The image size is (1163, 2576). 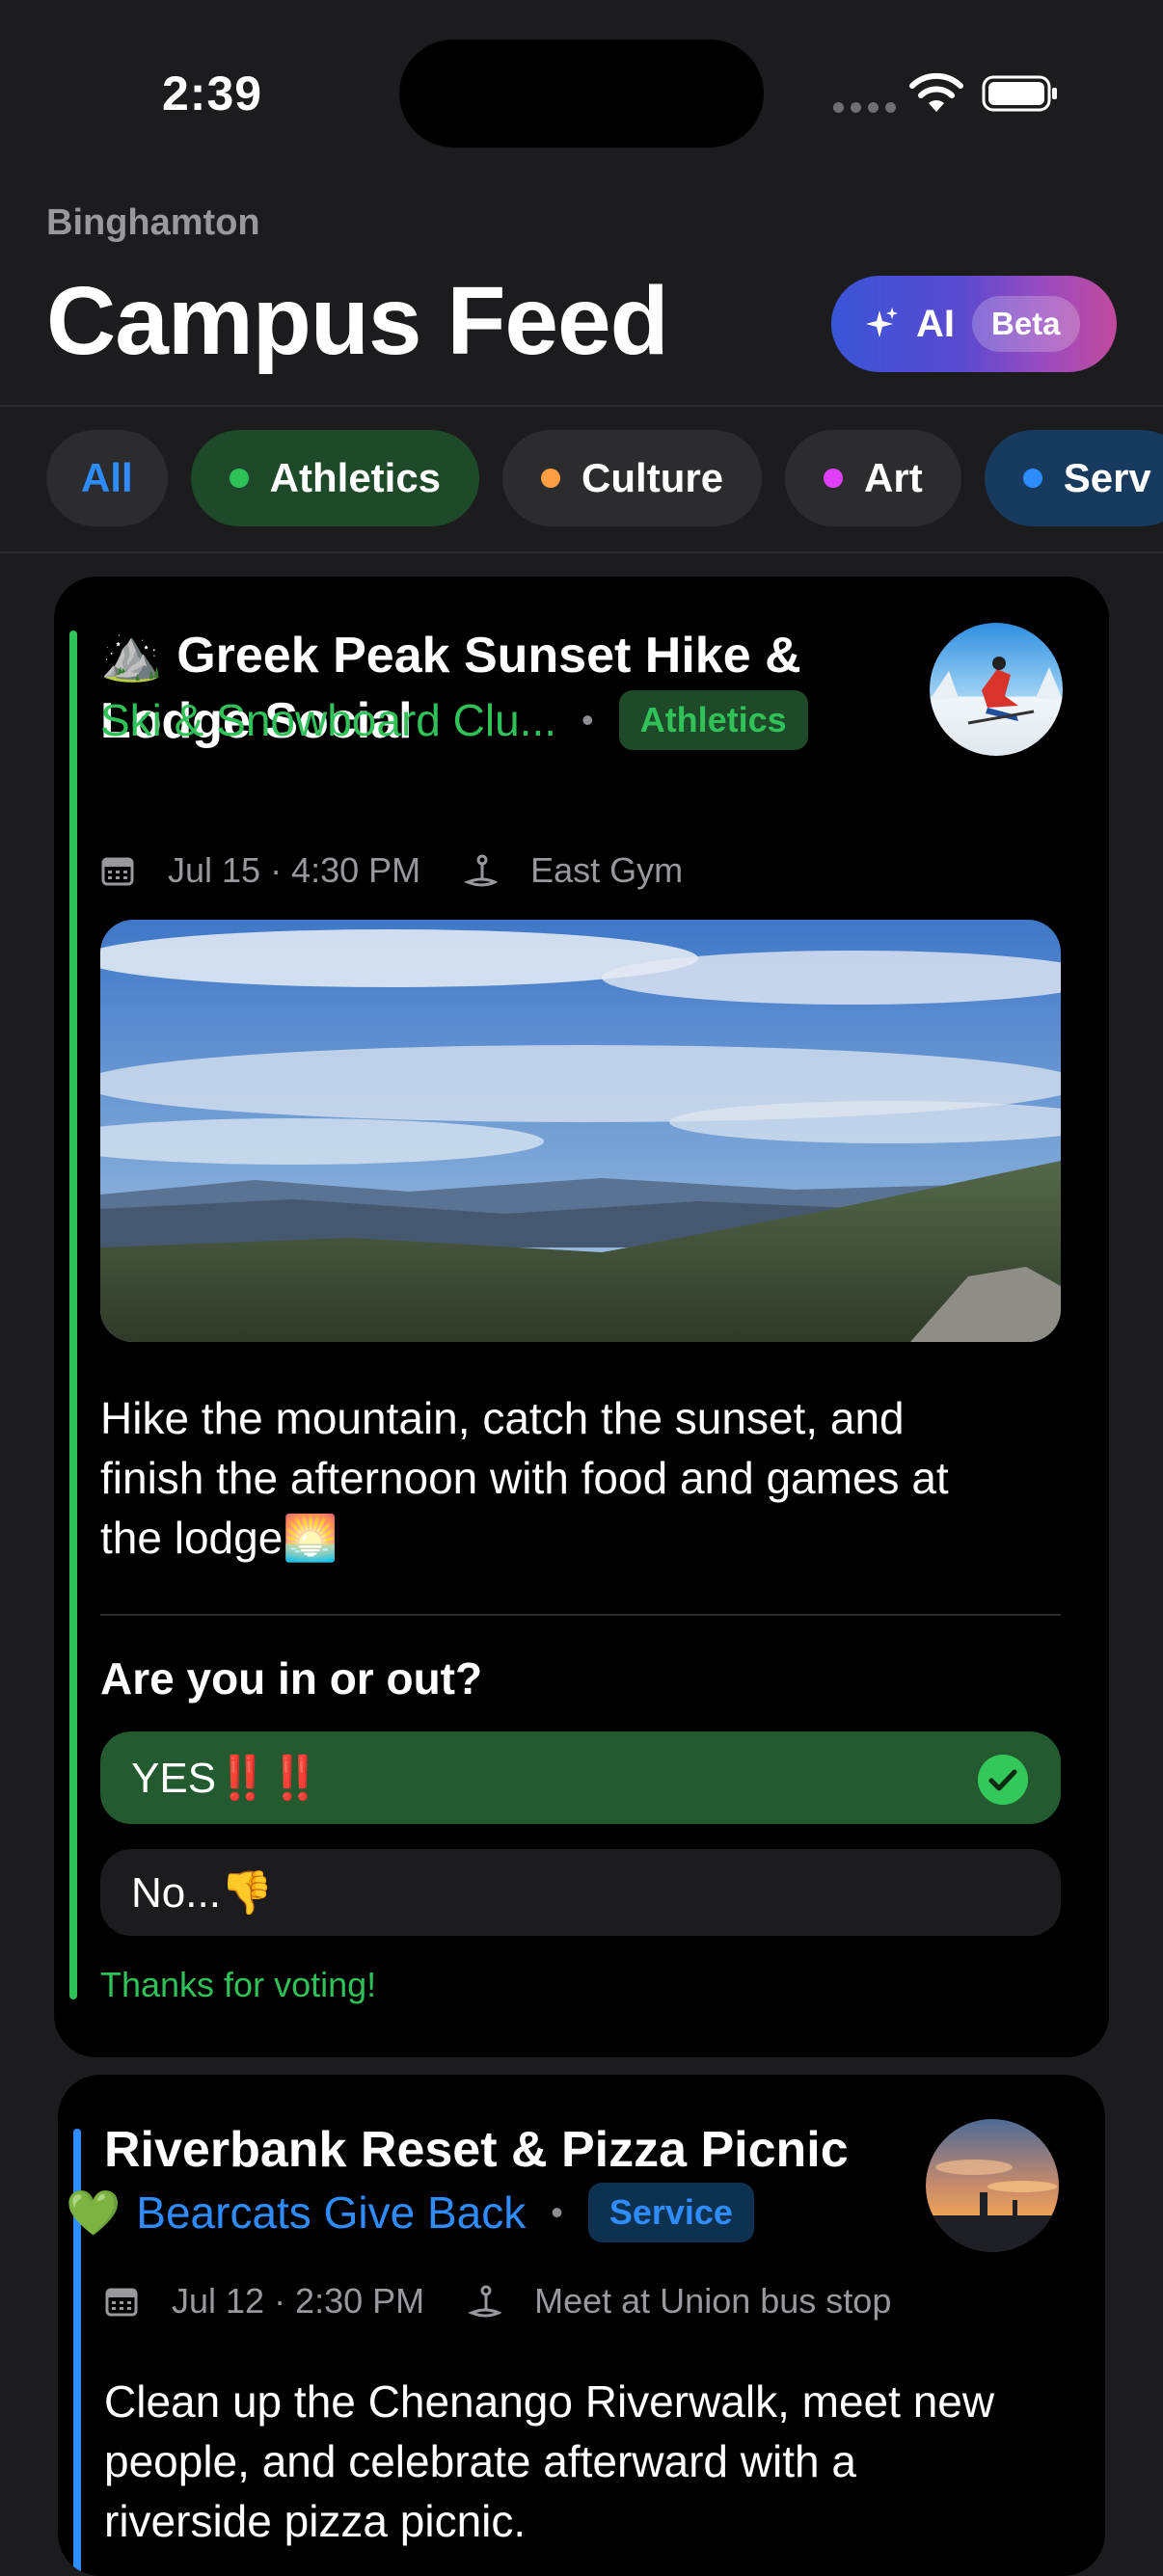 I want to click on event-location: Meet at Union bus stop, so click(x=713, y=2301).